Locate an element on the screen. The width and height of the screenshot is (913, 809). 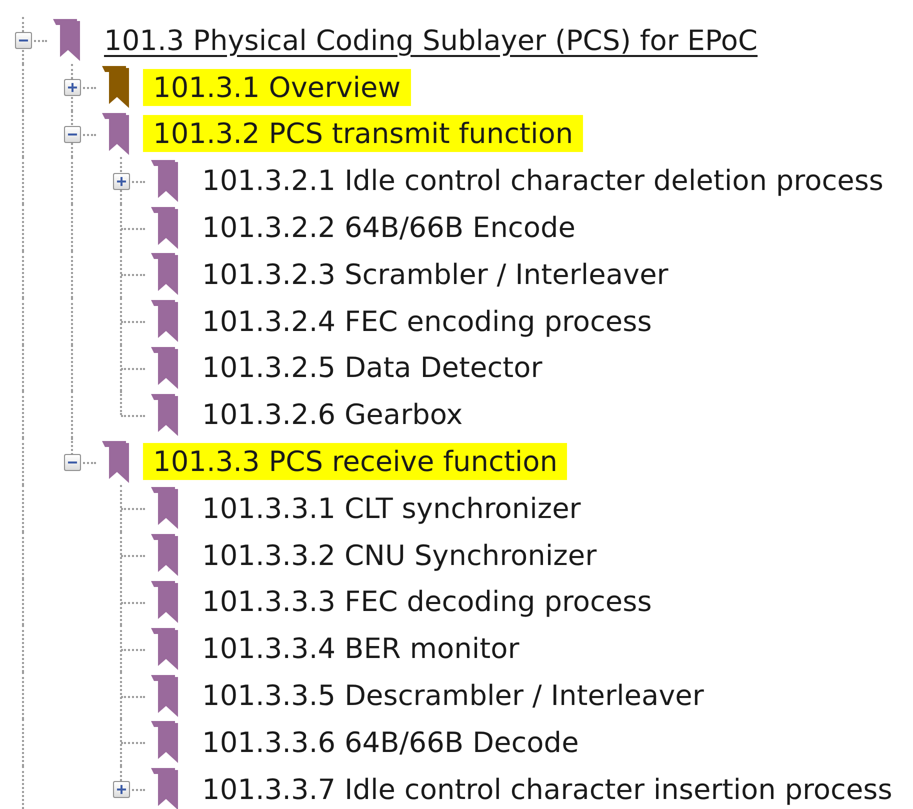
bookmark-item: 101.3.3.7 Idle control character insertion process is located at coordinates (547, 789).